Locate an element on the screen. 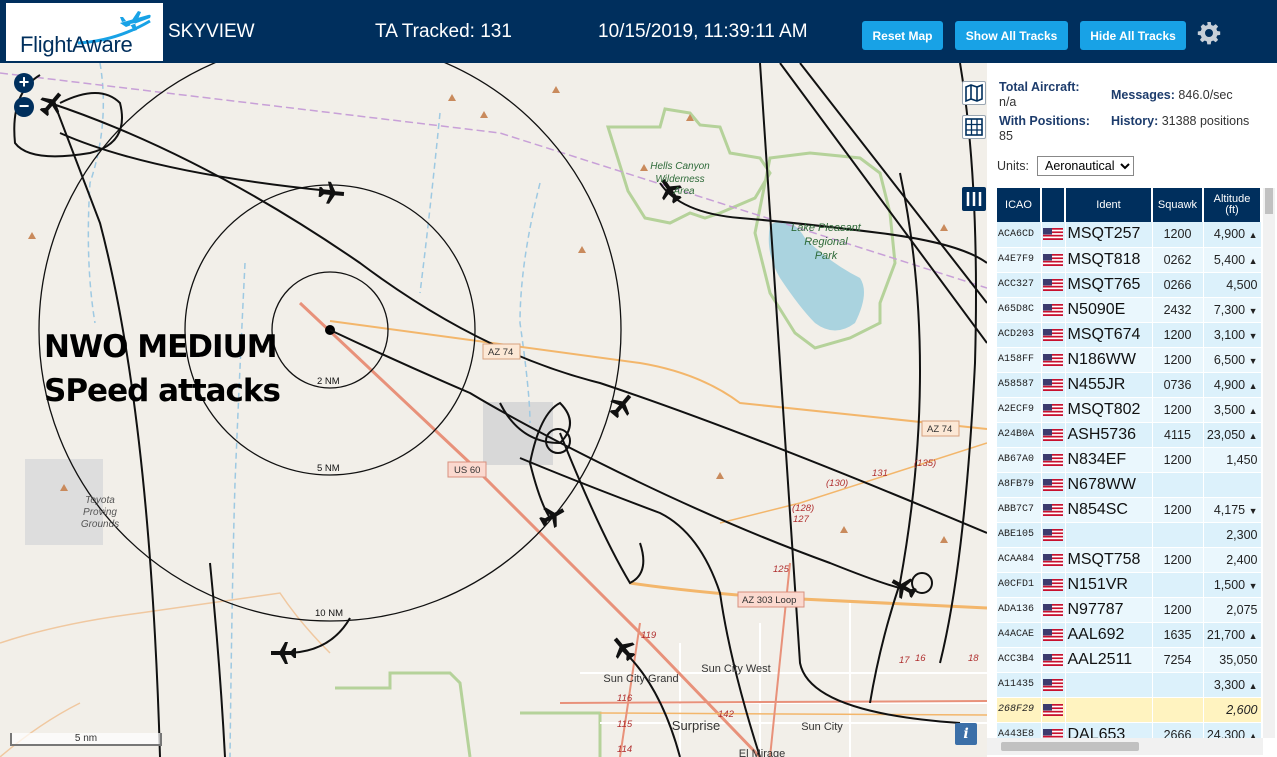  vertical-scroll-thumb is located at coordinates (1269, 201).